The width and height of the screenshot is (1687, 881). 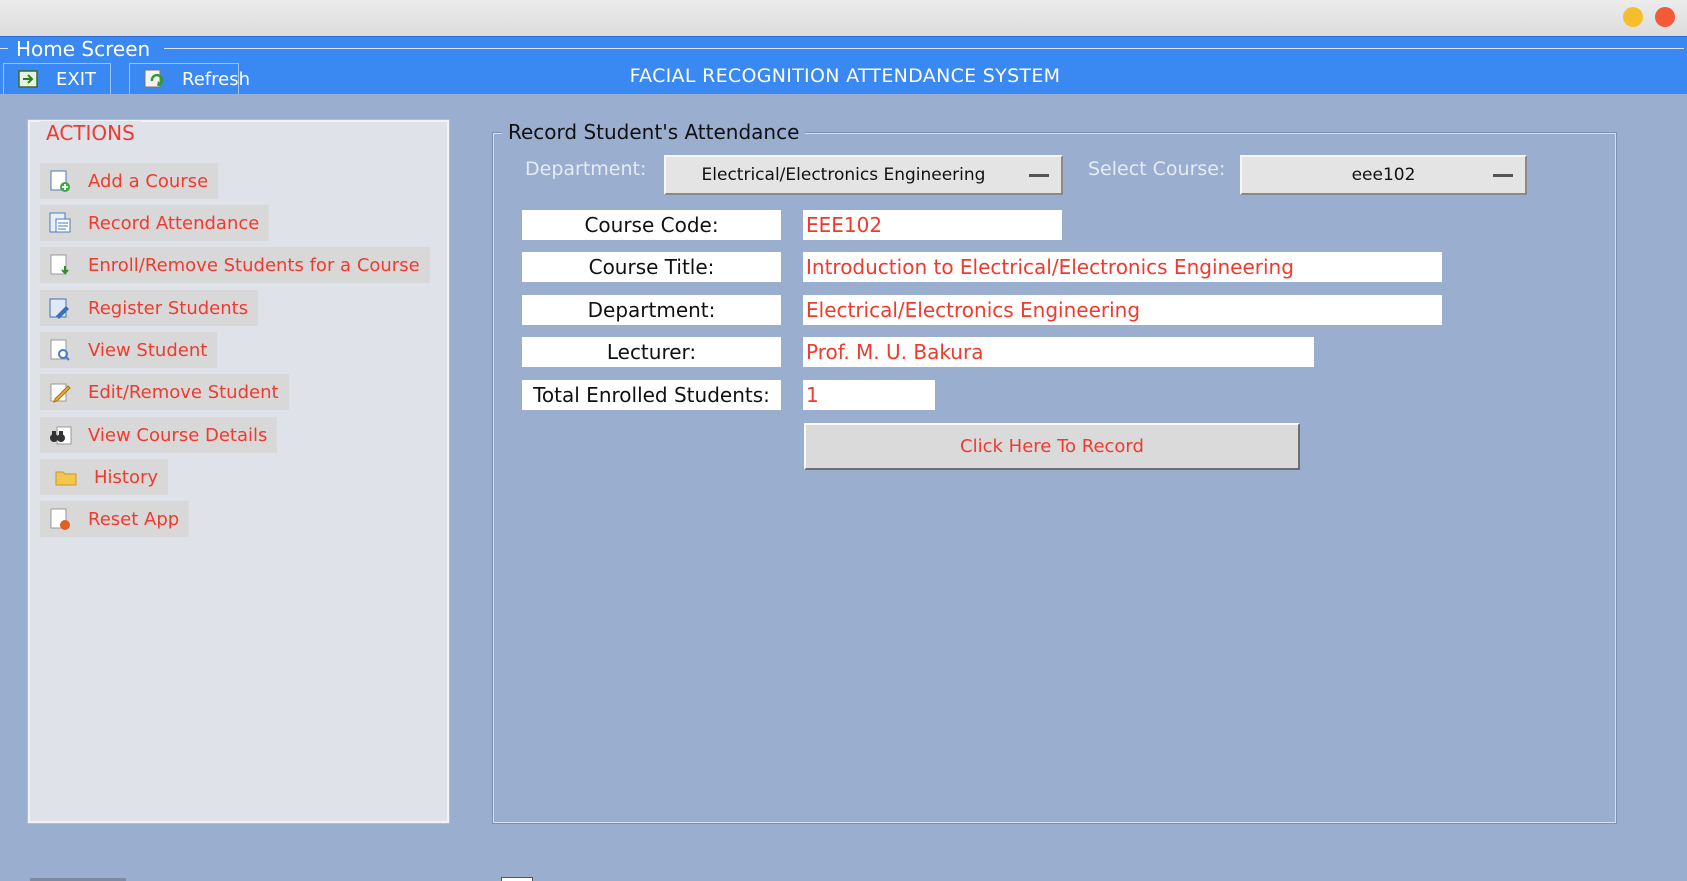 What do you see at coordinates (843, 175) in the screenshot?
I see `department-select-value: Electrical/Electronics Engineering` at bounding box center [843, 175].